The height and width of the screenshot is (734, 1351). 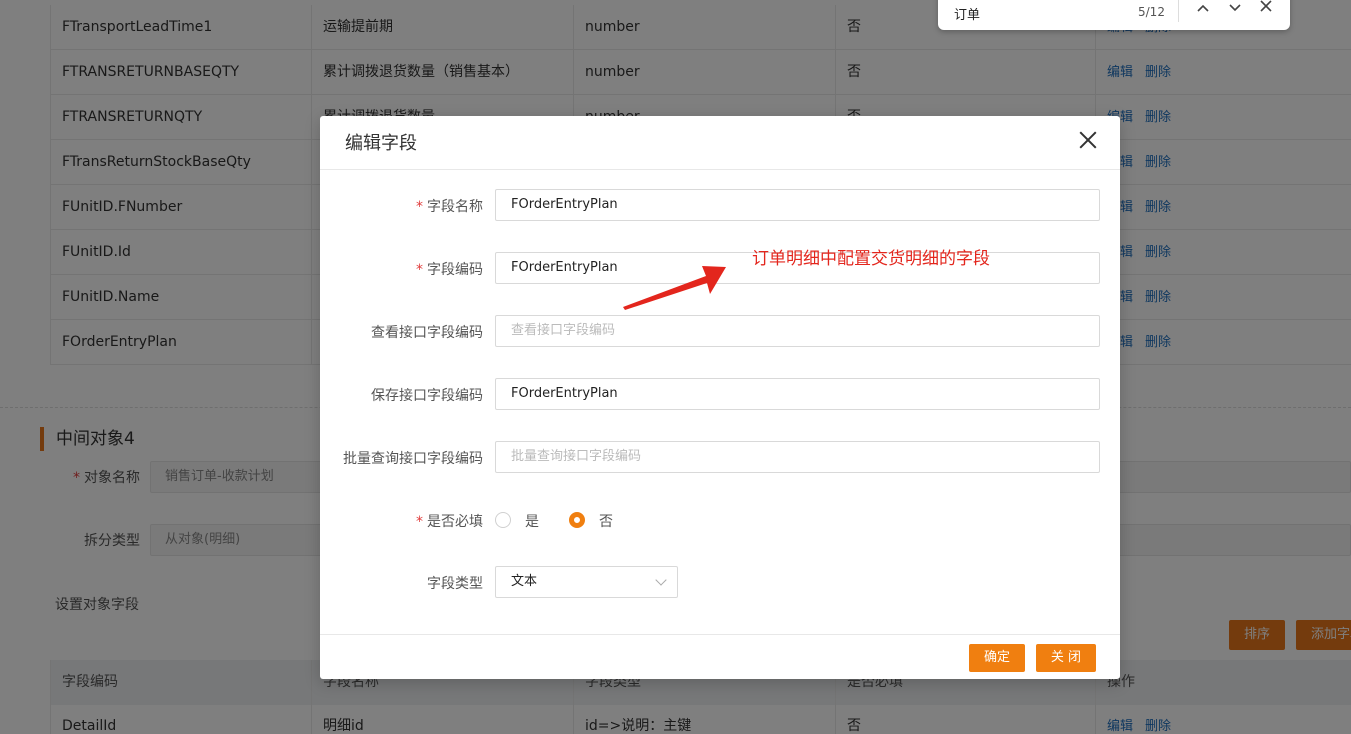 What do you see at coordinates (577, 520) in the screenshot?
I see `required-no-radio` at bounding box center [577, 520].